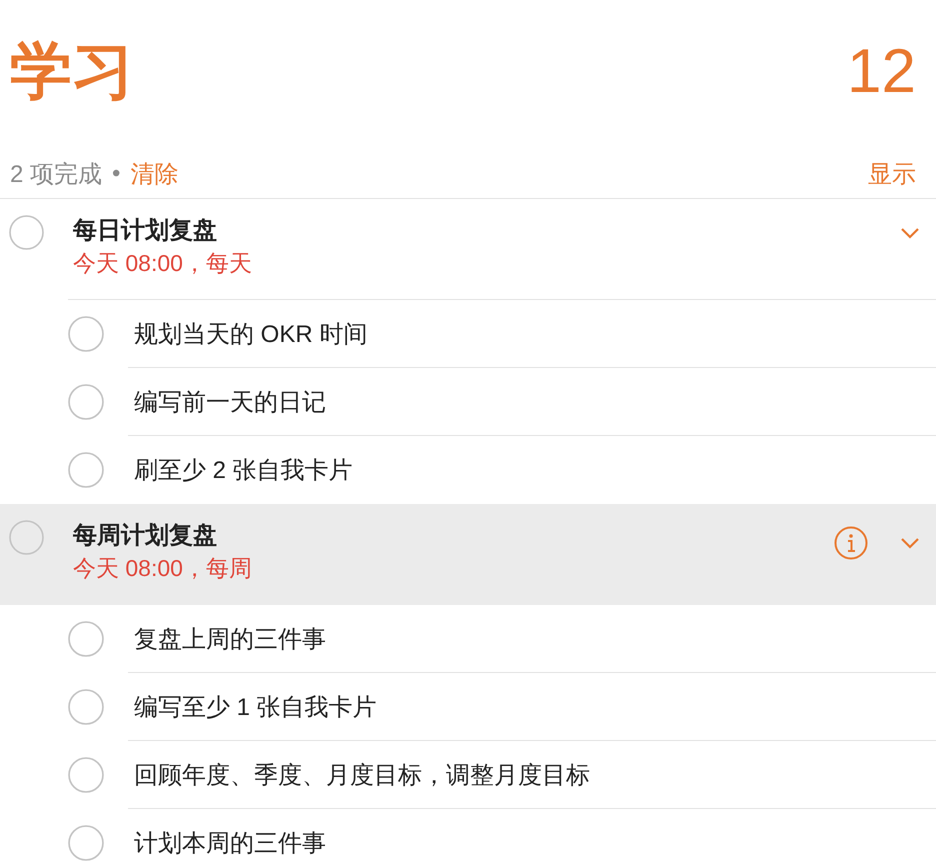  What do you see at coordinates (881, 72) in the screenshot?
I see `task-count: 12` at bounding box center [881, 72].